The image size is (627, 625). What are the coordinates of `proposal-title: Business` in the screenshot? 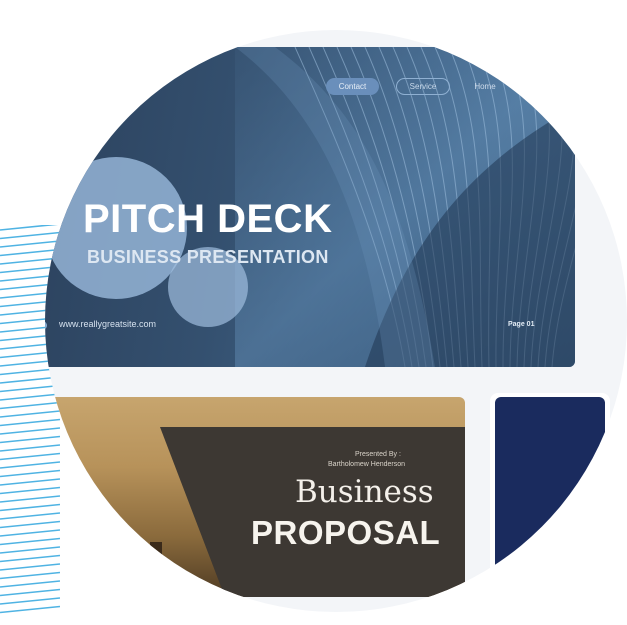 It's located at (364, 492).